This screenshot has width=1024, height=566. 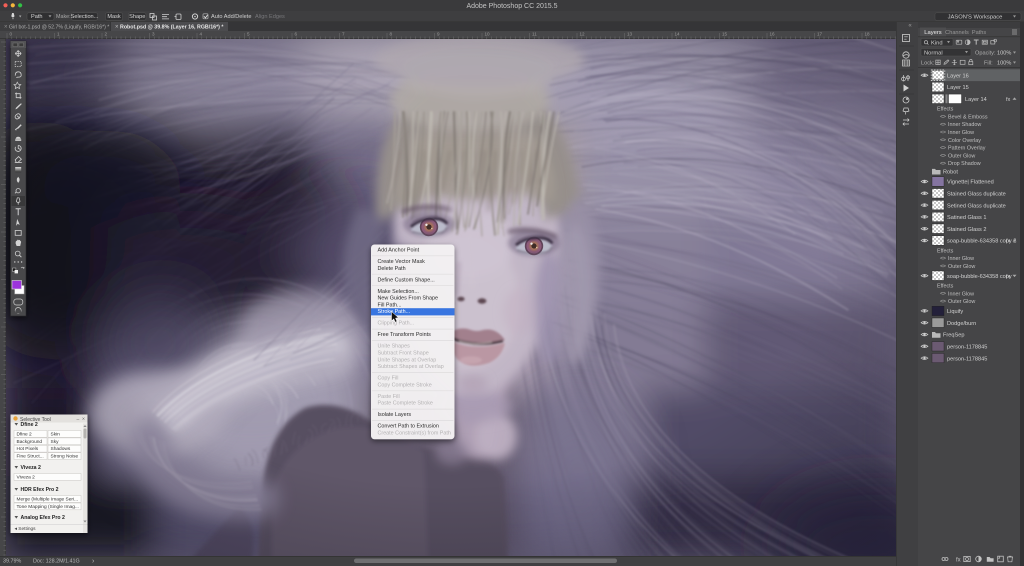 I want to click on svg-text: Layer 14, so click(x=976, y=100).